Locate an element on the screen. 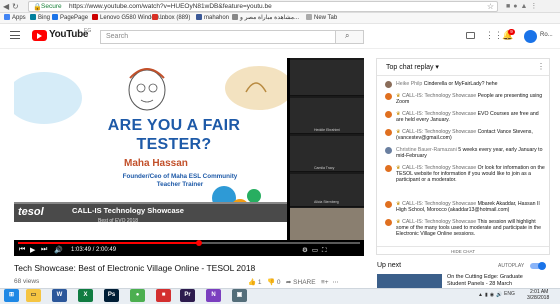 The height and width of the screenshot is (304, 560). previous-icon: ⏮ is located at coordinates (22, 250).